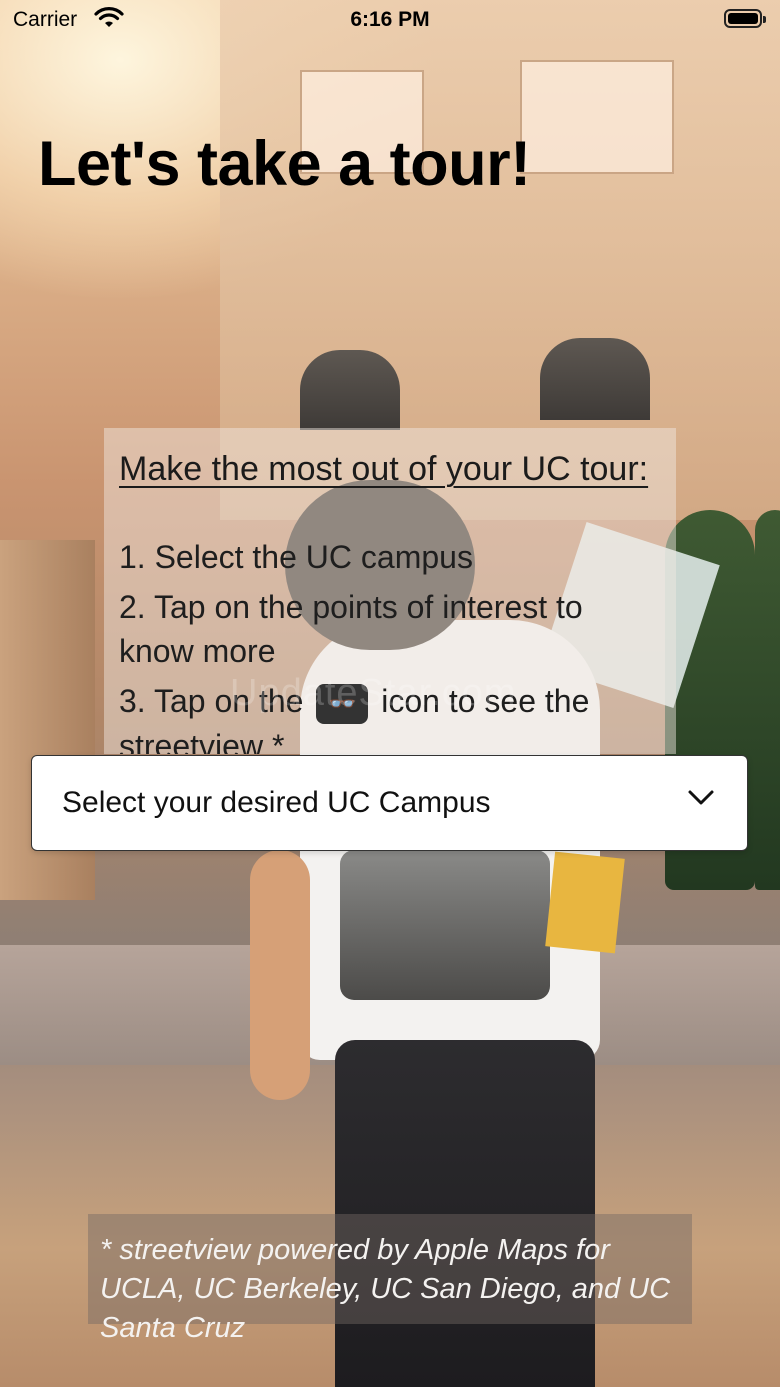  What do you see at coordinates (745, 18) in the screenshot?
I see `battery-icon` at bounding box center [745, 18].